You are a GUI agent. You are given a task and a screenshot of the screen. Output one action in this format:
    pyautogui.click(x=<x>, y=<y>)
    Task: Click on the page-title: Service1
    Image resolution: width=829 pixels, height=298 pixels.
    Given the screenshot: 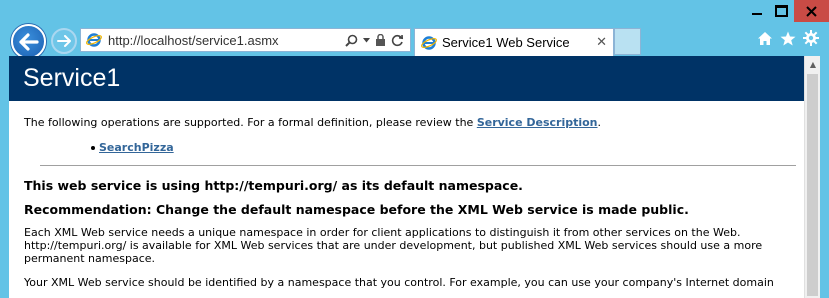 What is the action you would take?
    pyautogui.click(x=72, y=78)
    